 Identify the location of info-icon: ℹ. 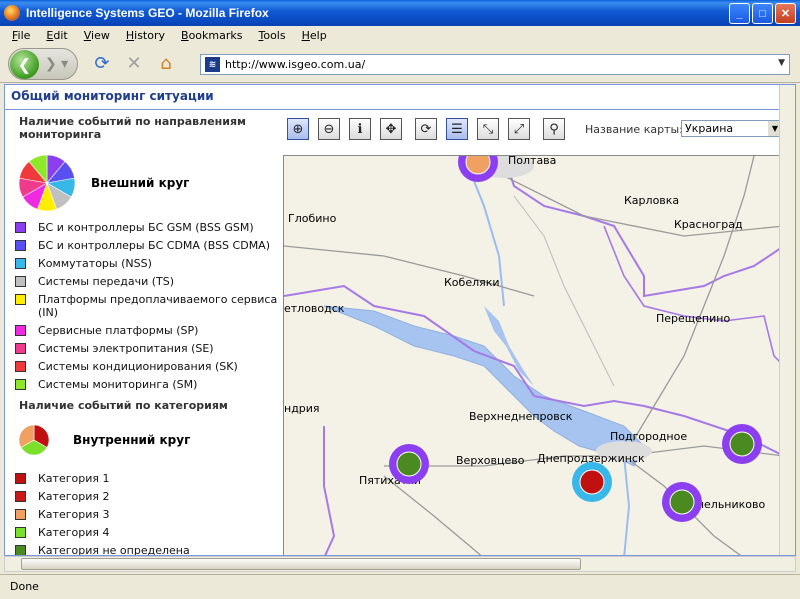
(360, 129).